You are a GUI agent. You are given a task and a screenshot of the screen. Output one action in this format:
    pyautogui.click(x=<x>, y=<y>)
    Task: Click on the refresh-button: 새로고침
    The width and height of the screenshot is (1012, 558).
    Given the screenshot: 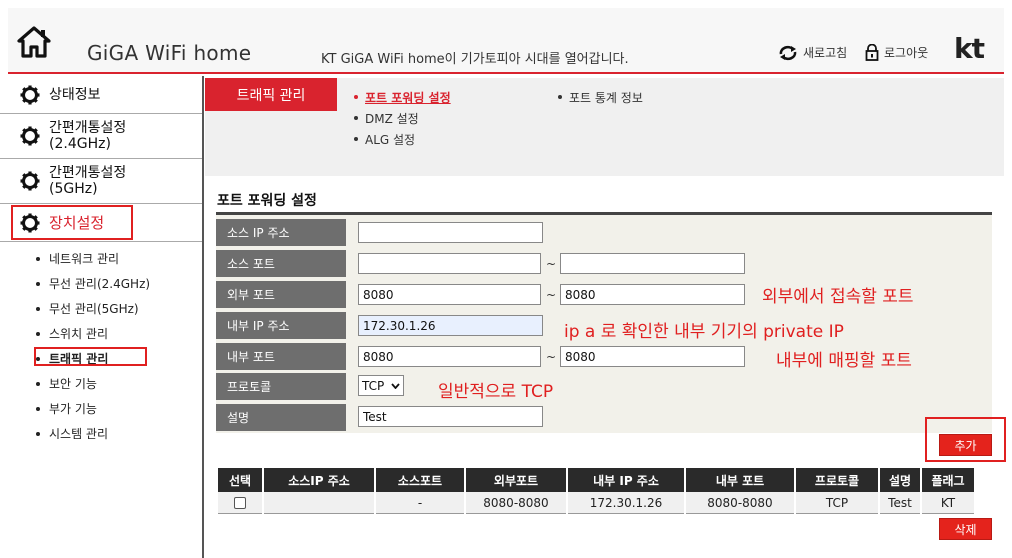 What is the action you would take?
    pyautogui.click(x=812, y=52)
    